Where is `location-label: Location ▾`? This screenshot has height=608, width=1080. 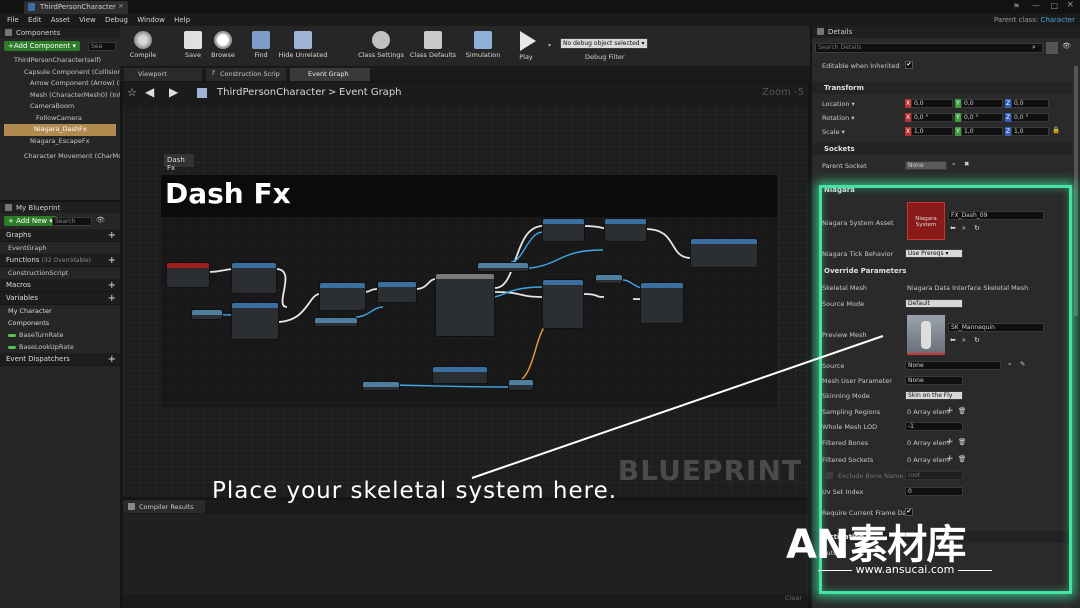 location-label: Location ▾ is located at coordinates (838, 104).